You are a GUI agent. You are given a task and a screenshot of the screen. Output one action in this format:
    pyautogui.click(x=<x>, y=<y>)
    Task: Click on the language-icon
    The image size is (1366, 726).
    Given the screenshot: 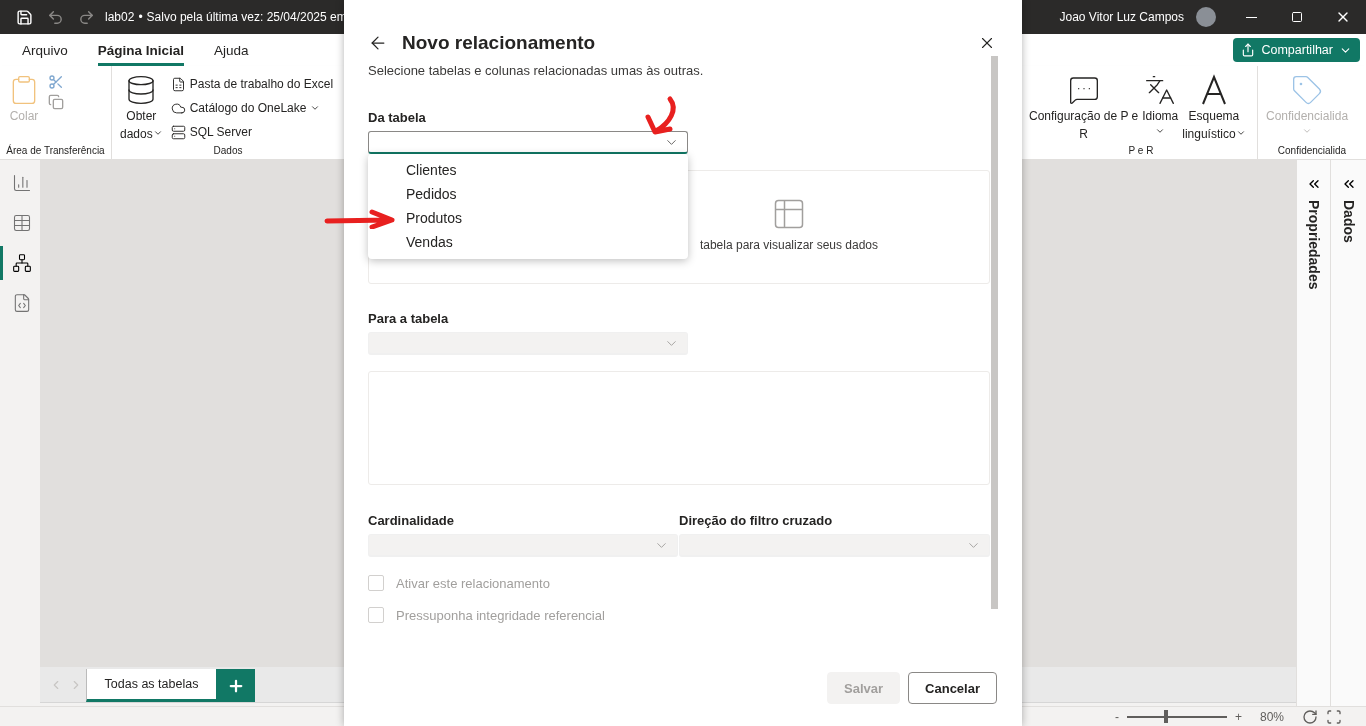 What is the action you would take?
    pyautogui.click(x=1160, y=90)
    